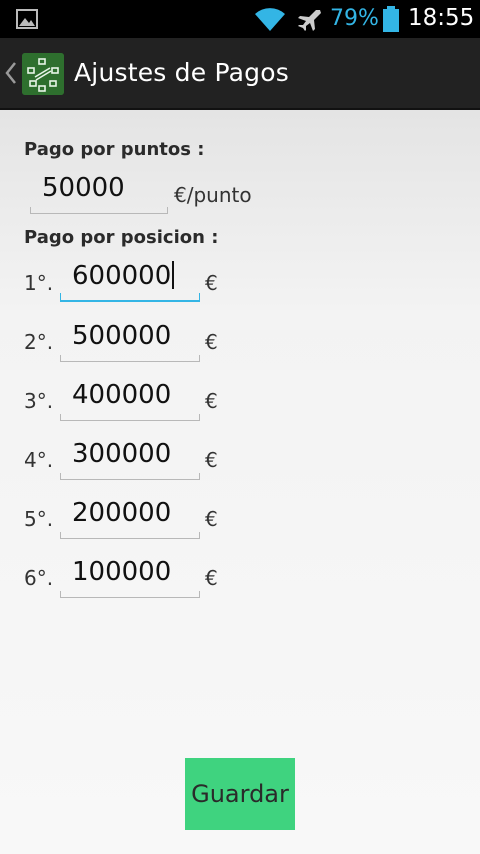 This screenshot has width=480, height=854. I want to click on position-payment-label: Pago por posicion :, so click(121, 237).